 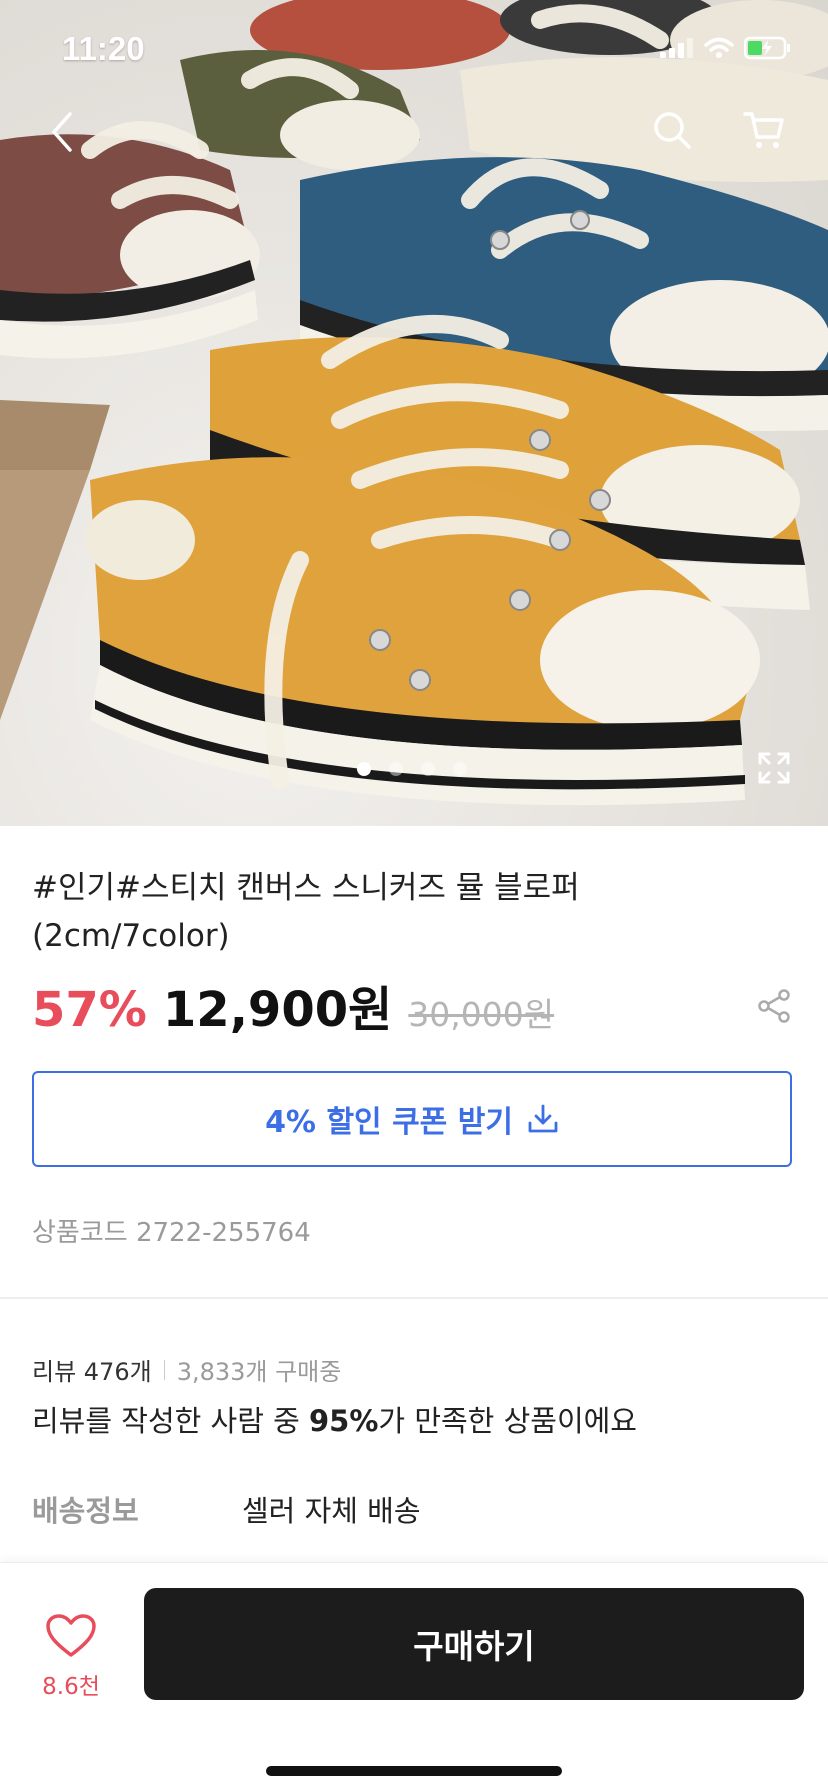 I want to click on like-count: 8.6천, so click(x=71, y=1687).